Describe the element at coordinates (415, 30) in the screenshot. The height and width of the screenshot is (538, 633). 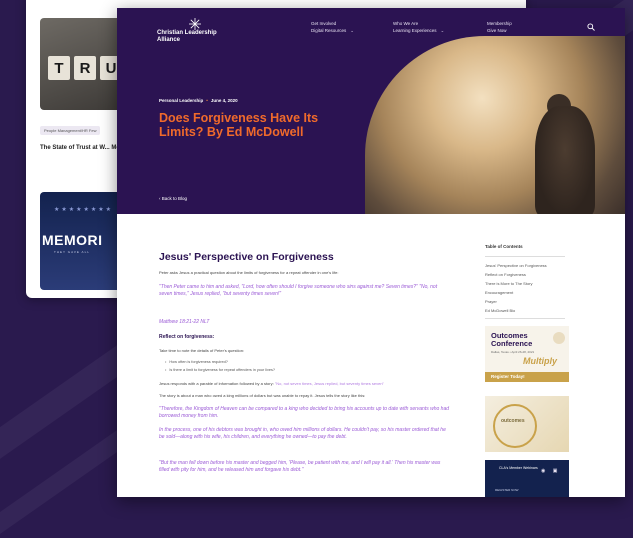
I see `nav-label: Learning Experiences` at that location.